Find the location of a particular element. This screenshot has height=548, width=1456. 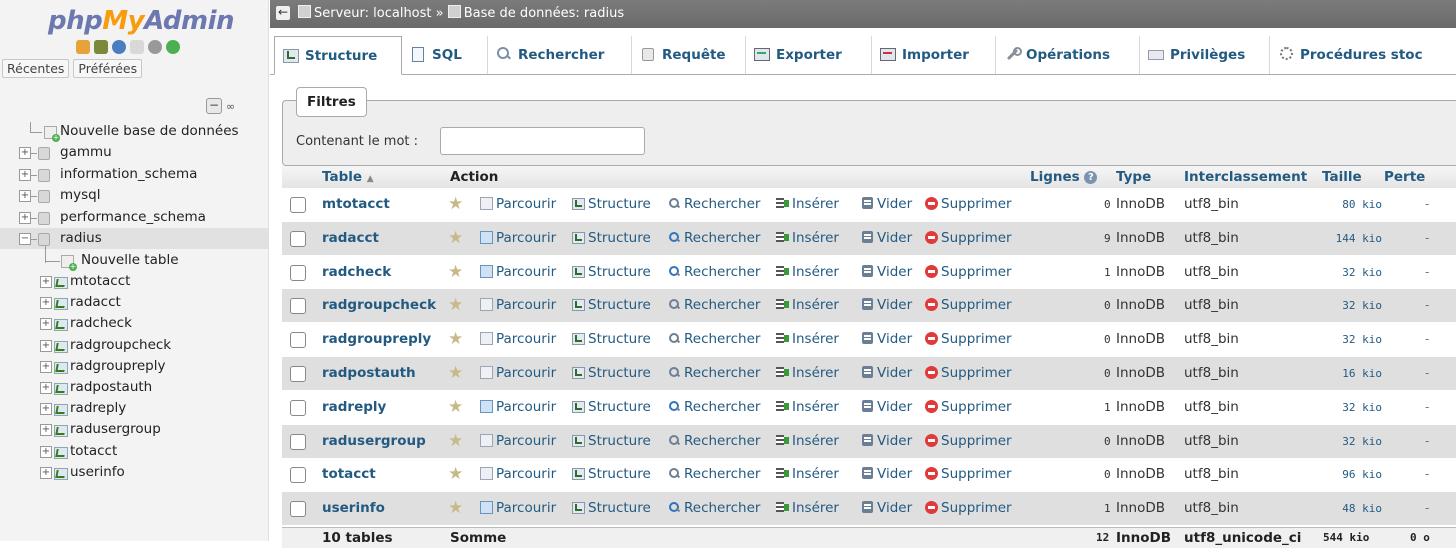

new-table-item: Nouvelle table is located at coordinates (134, 260).